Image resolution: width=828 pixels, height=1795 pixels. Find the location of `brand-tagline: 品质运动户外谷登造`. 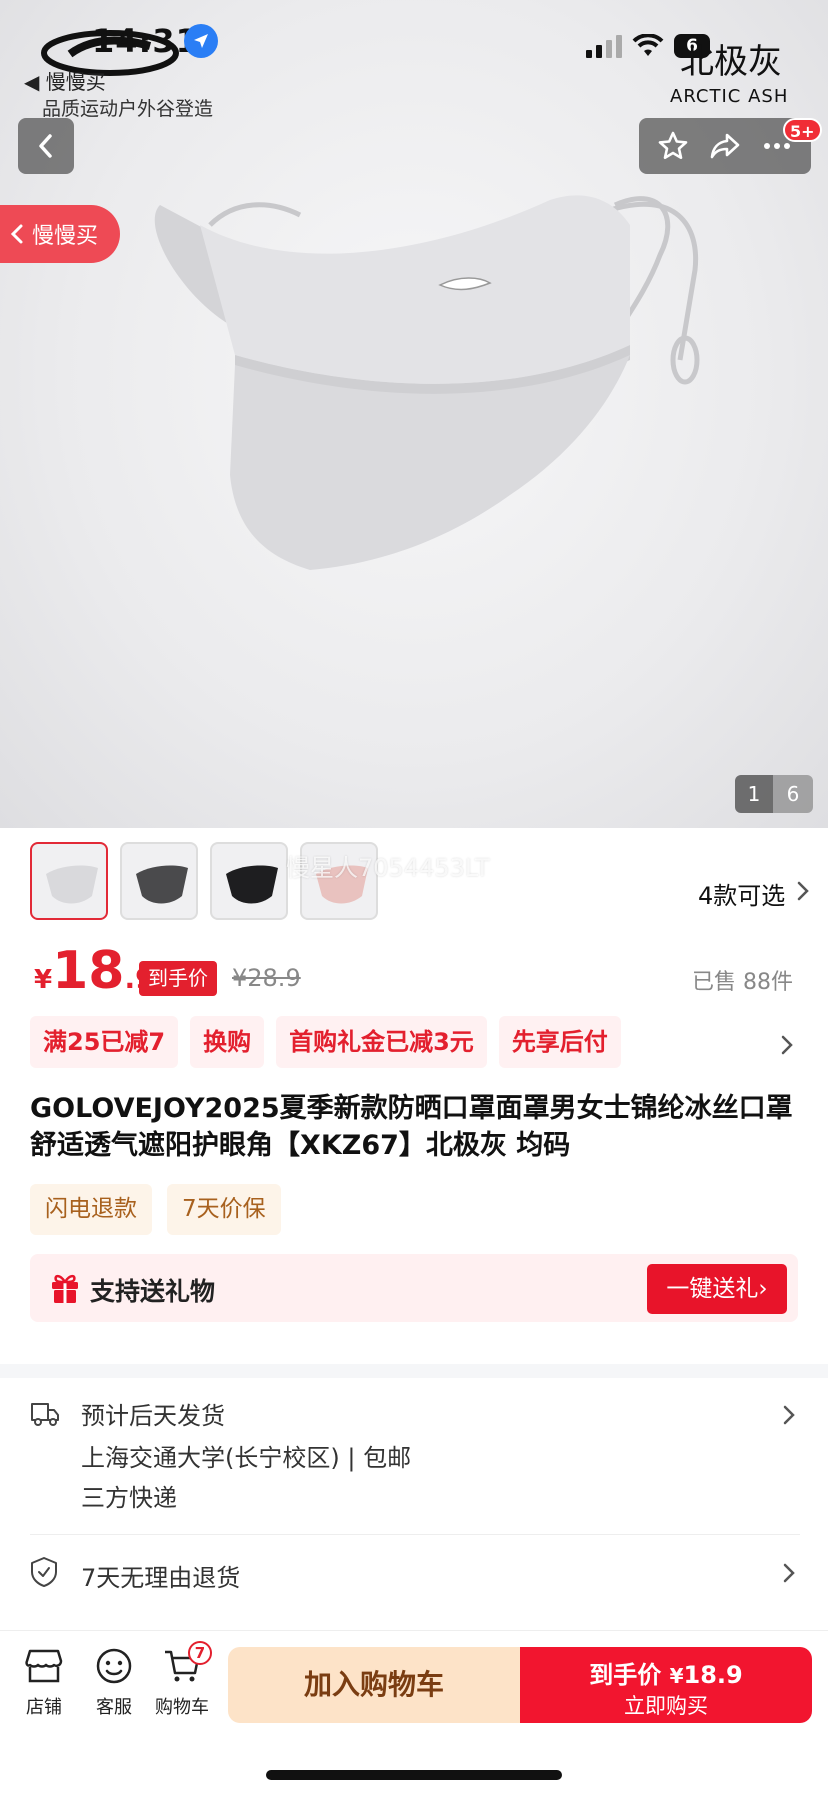

brand-tagline: 品质运动户外谷登造 is located at coordinates (128, 109).